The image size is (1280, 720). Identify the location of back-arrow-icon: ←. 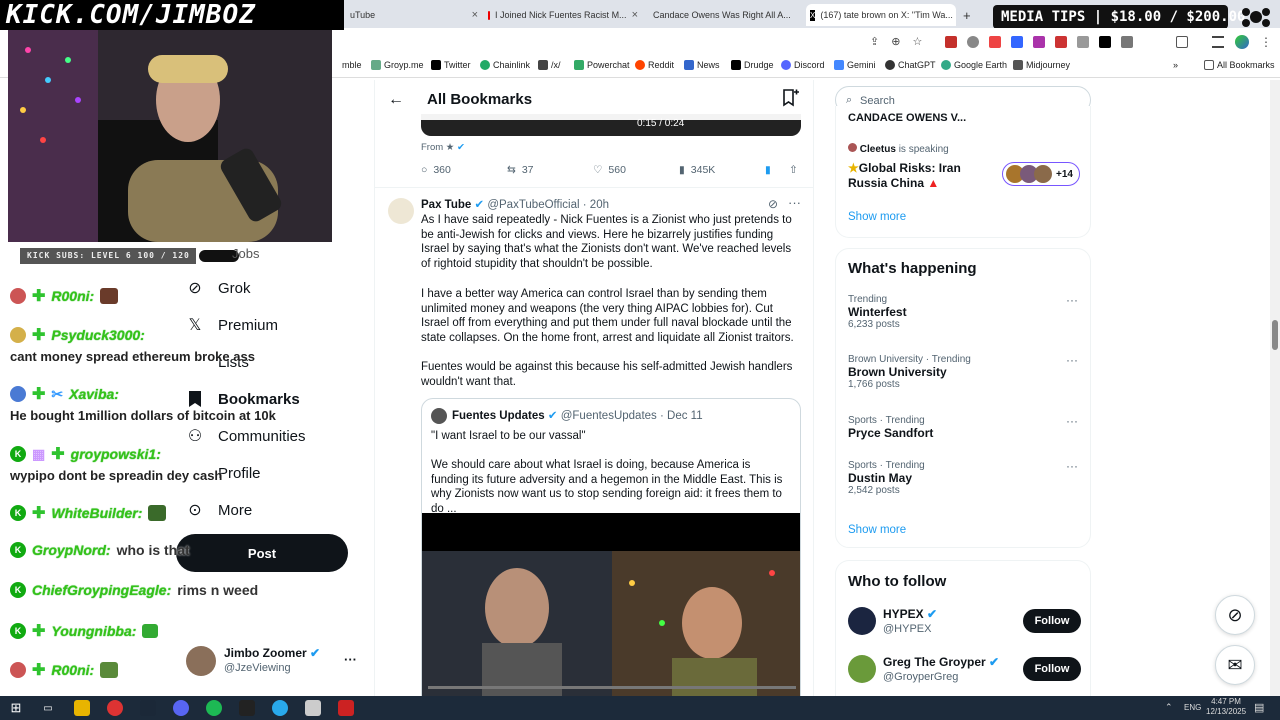
(396, 100).